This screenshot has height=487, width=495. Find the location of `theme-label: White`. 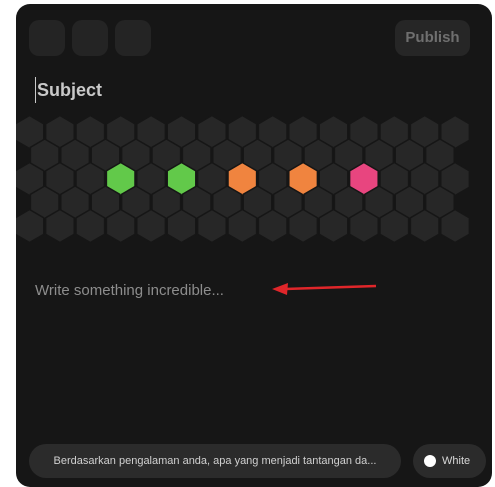

theme-label: White is located at coordinates (456, 461).